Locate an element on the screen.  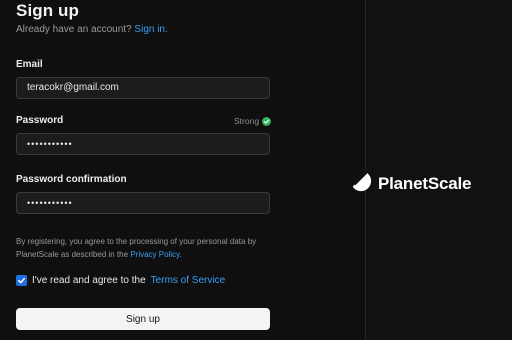
page-title: Sign up is located at coordinates (48, 10).